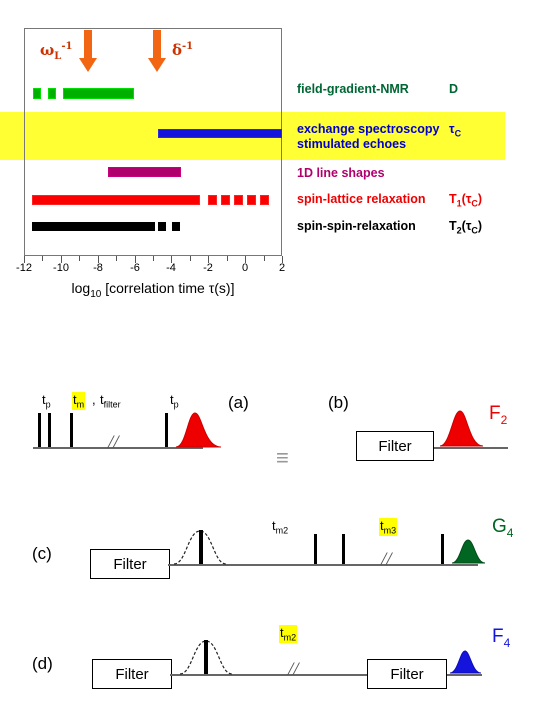 The image size is (540, 720). What do you see at coordinates (130, 564) in the screenshot?
I see `filter-box-c: Filter` at bounding box center [130, 564].